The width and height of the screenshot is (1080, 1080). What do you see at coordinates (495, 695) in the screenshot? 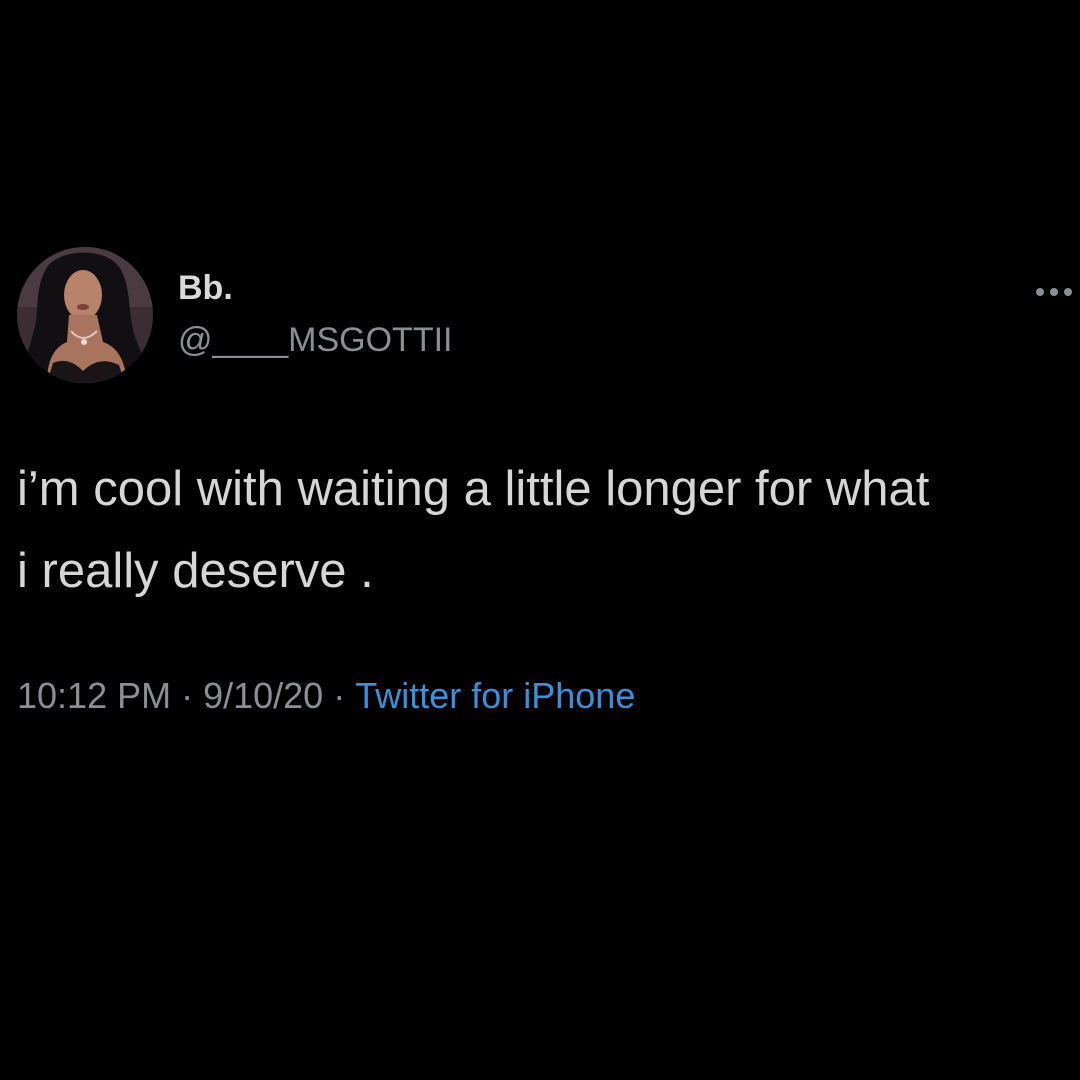
I see `tweet-source-link: Twitter for iPhone` at bounding box center [495, 695].